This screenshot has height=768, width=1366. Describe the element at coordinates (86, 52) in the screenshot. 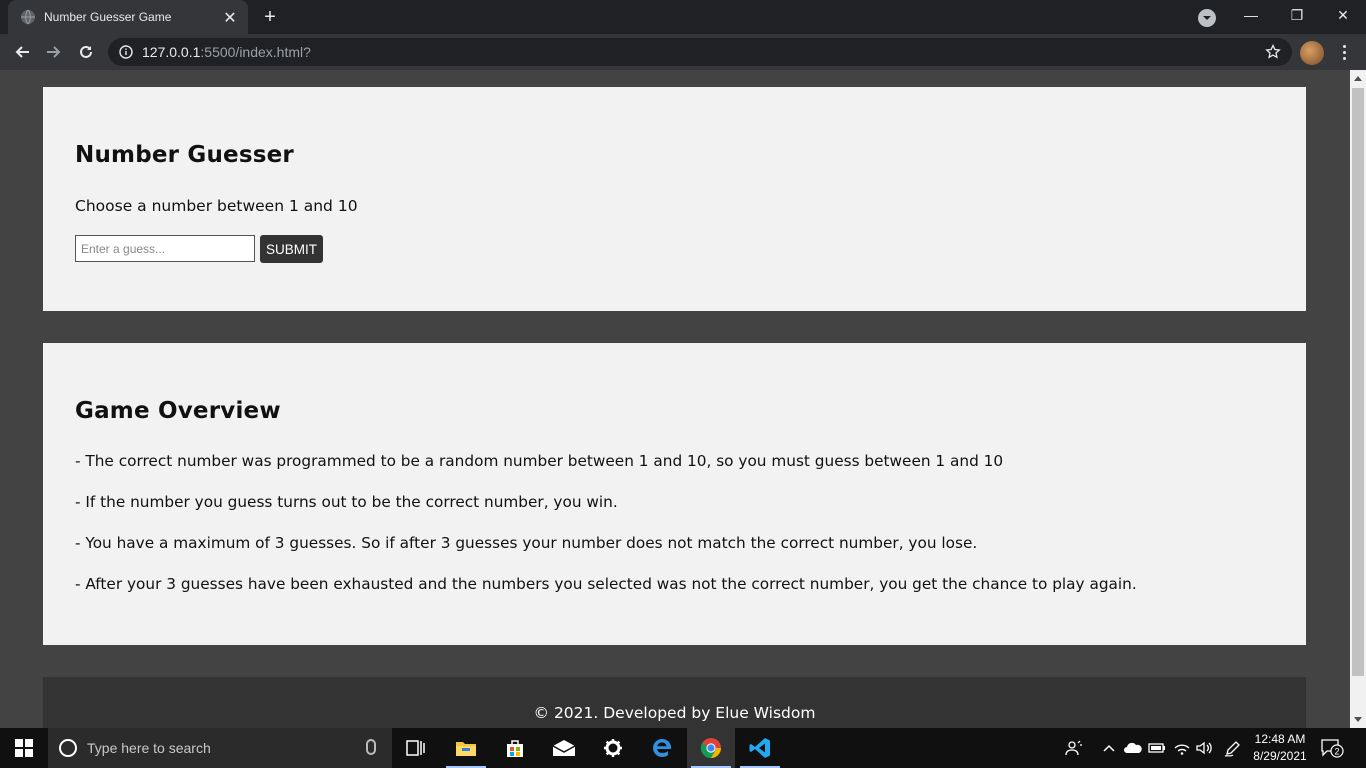

I see `reload-icon` at that location.